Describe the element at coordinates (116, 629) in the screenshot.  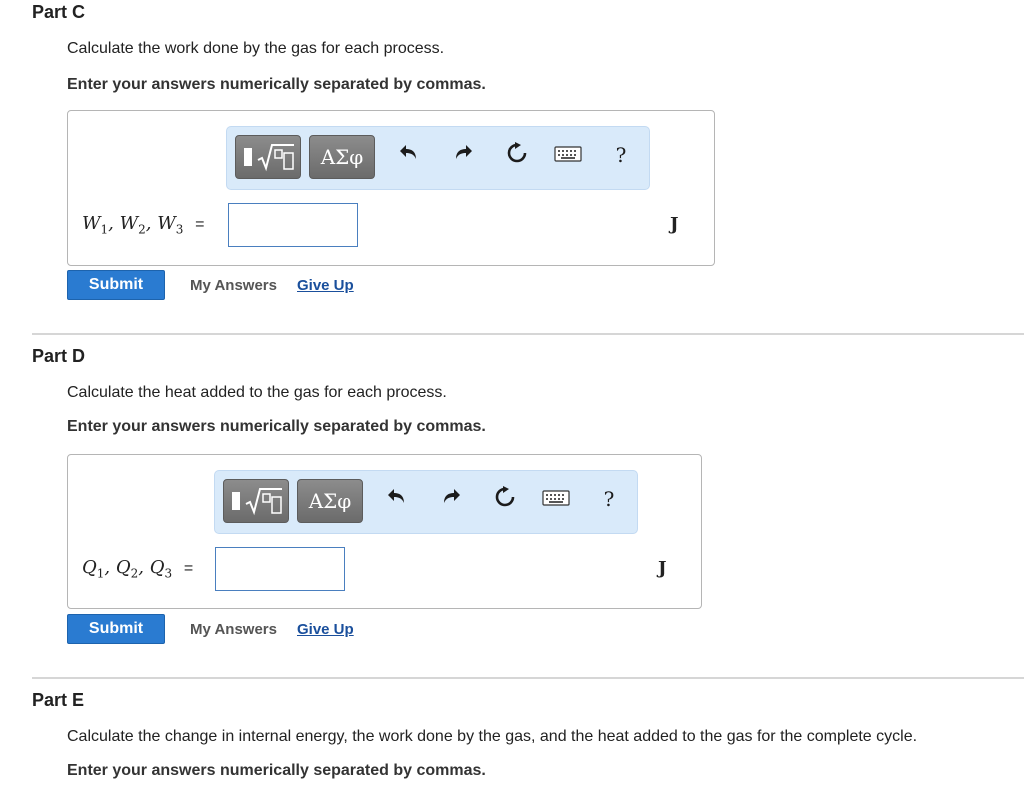
I see `part-d-submit-button: Submit` at that location.